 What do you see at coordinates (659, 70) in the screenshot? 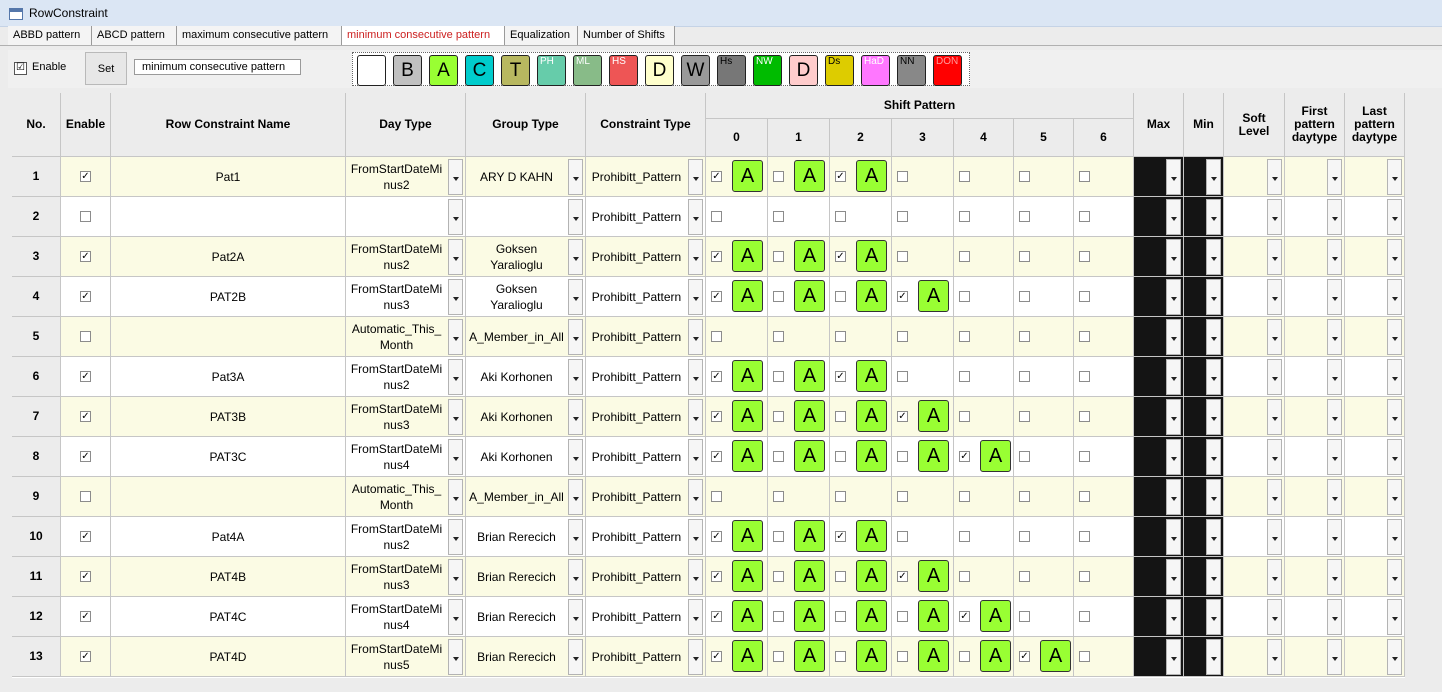
I see `palette-swatch-9: D` at bounding box center [659, 70].